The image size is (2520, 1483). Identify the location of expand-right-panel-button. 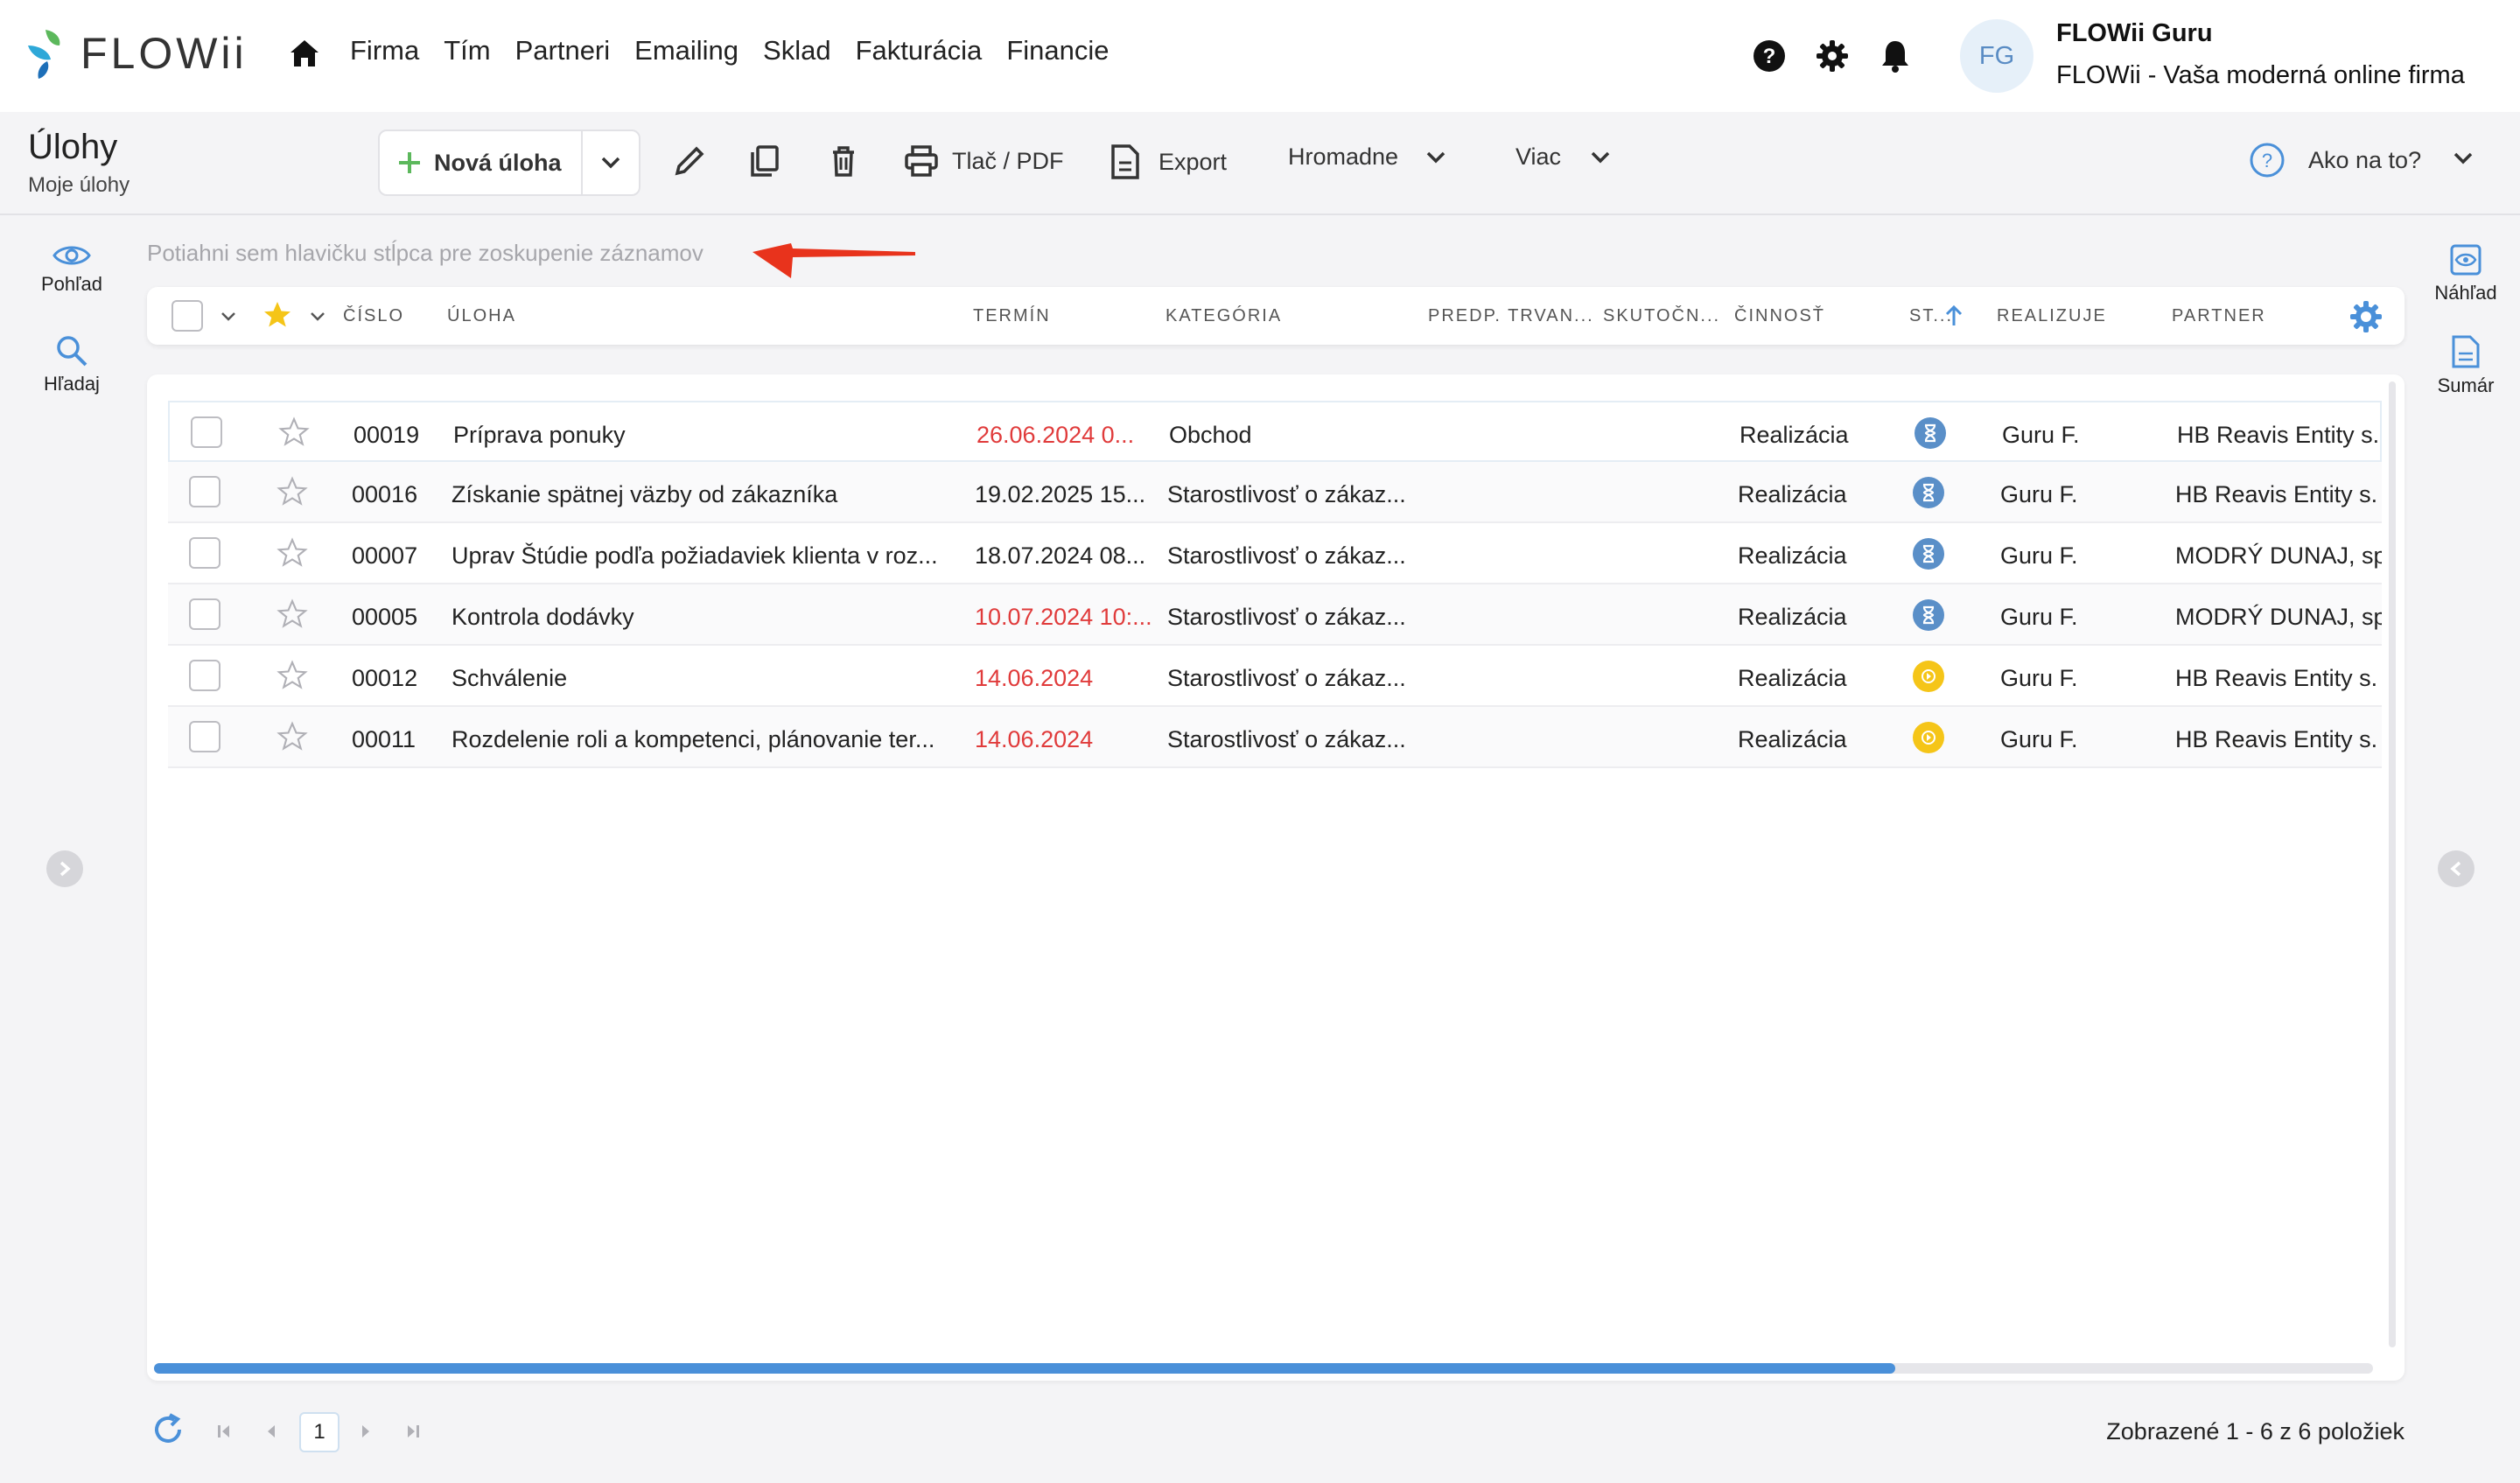
(2456, 868).